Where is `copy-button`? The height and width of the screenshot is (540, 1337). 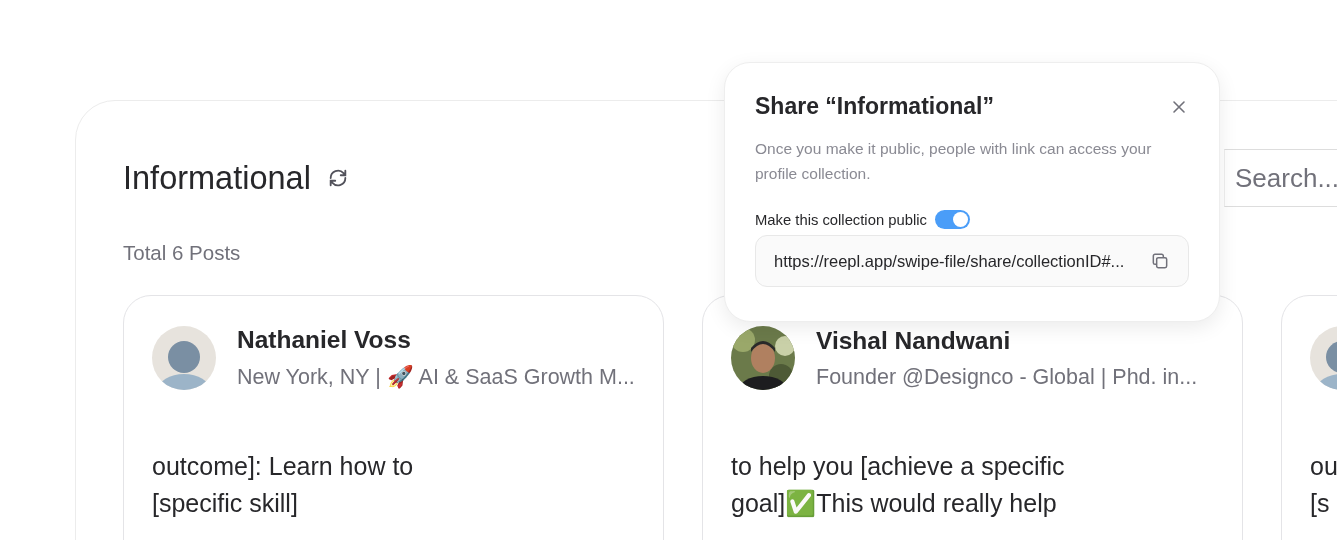 copy-button is located at coordinates (1160, 261).